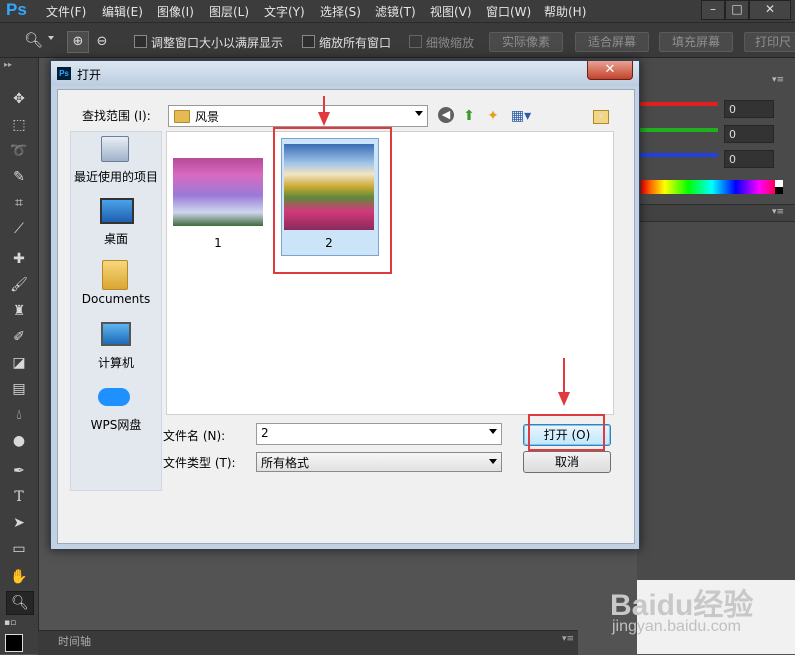  I want to click on crop-tool-icon: ⌗, so click(19, 203).